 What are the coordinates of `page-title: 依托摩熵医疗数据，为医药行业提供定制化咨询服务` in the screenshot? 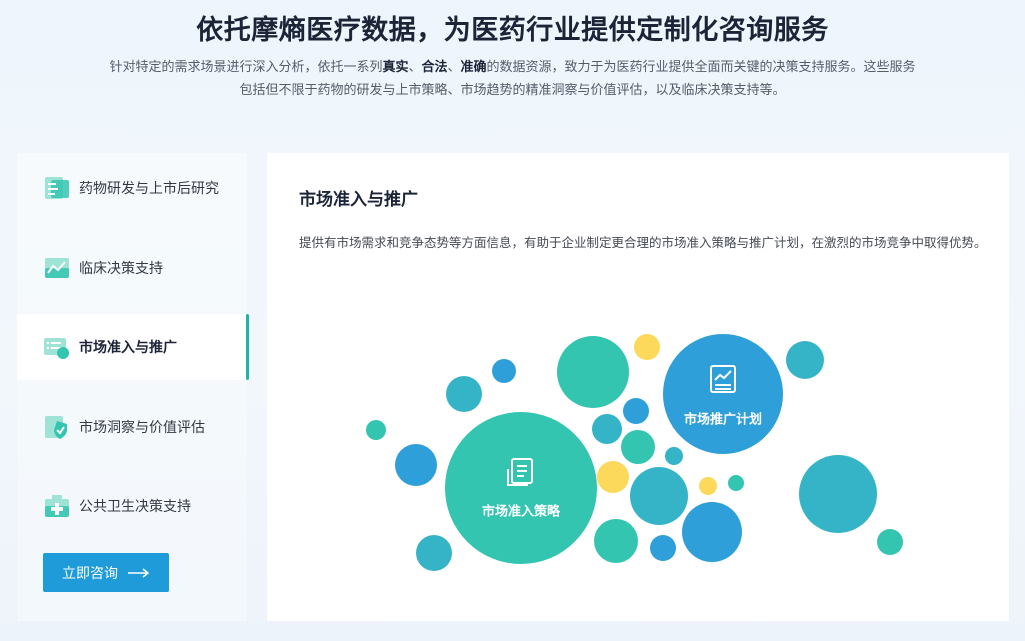 It's located at (512, 30).